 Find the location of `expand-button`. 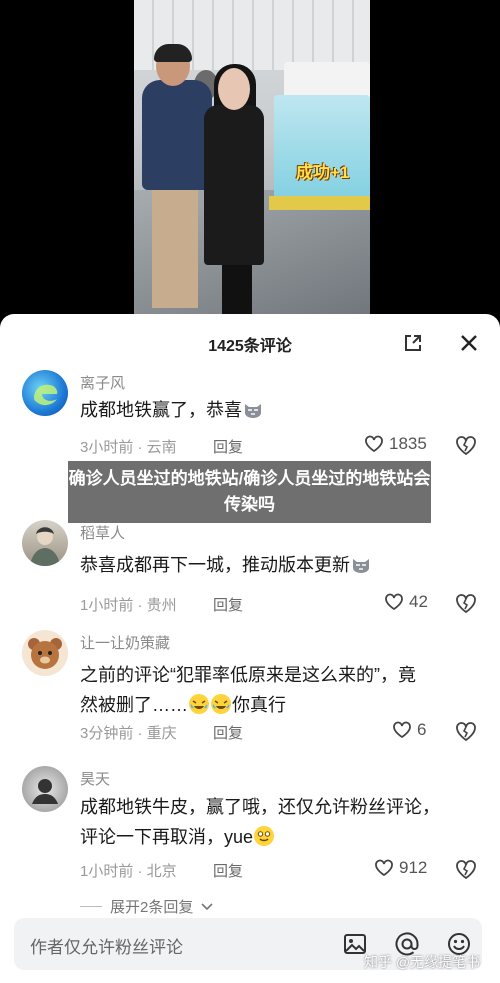

expand-button is located at coordinates (413, 343).